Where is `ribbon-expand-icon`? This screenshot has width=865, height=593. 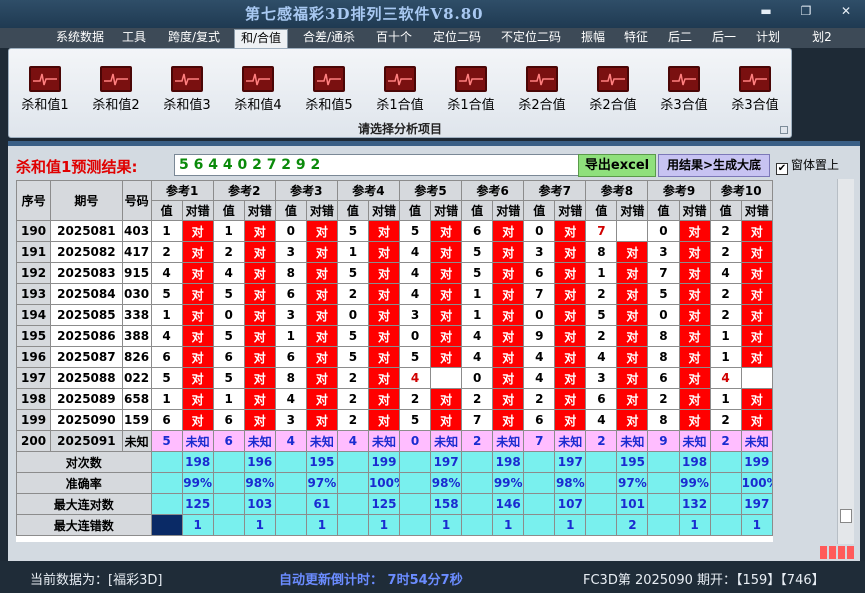 ribbon-expand-icon is located at coordinates (784, 130).